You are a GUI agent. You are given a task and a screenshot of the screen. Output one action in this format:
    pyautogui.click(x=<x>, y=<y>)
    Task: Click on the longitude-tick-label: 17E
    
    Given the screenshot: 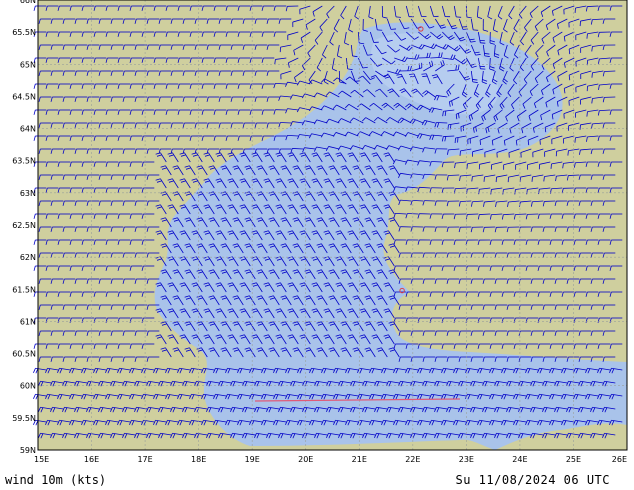 What is the action you would take?
    pyautogui.click(x=144, y=459)
    